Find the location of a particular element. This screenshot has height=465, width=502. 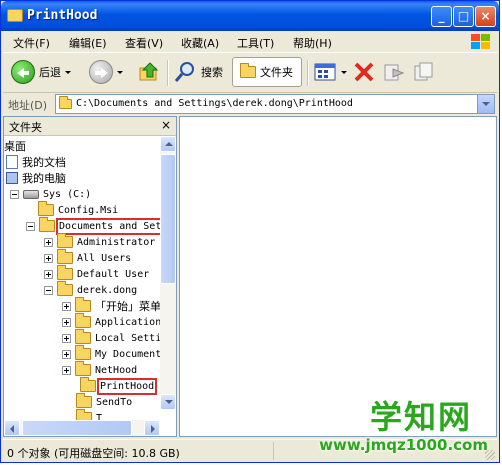

tree-item: Documents and Set is located at coordinates (95, 226).